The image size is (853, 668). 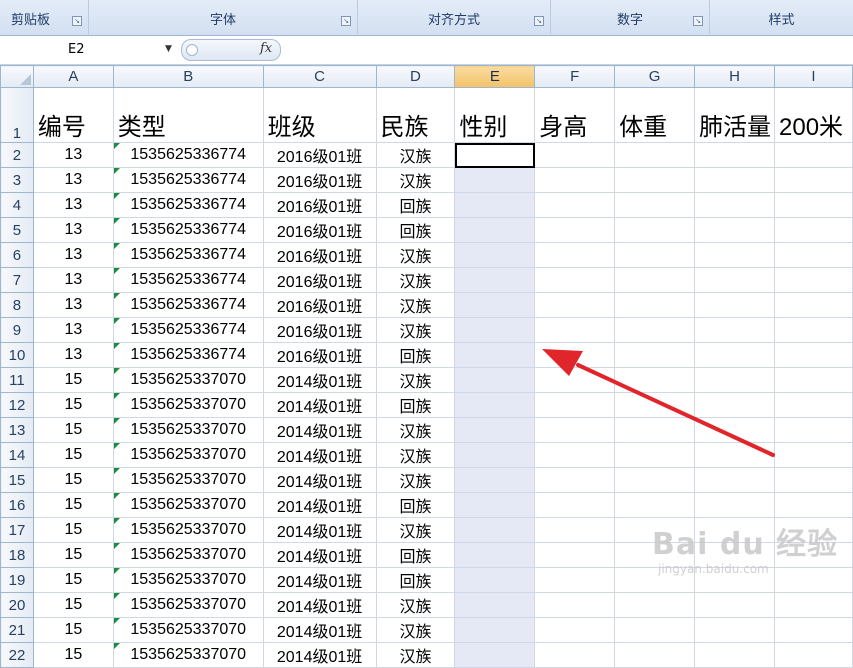 What do you see at coordinates (188, 115) in the screenshot?
I see `header-cell-b: 类型` at bounding box center [188, 115].